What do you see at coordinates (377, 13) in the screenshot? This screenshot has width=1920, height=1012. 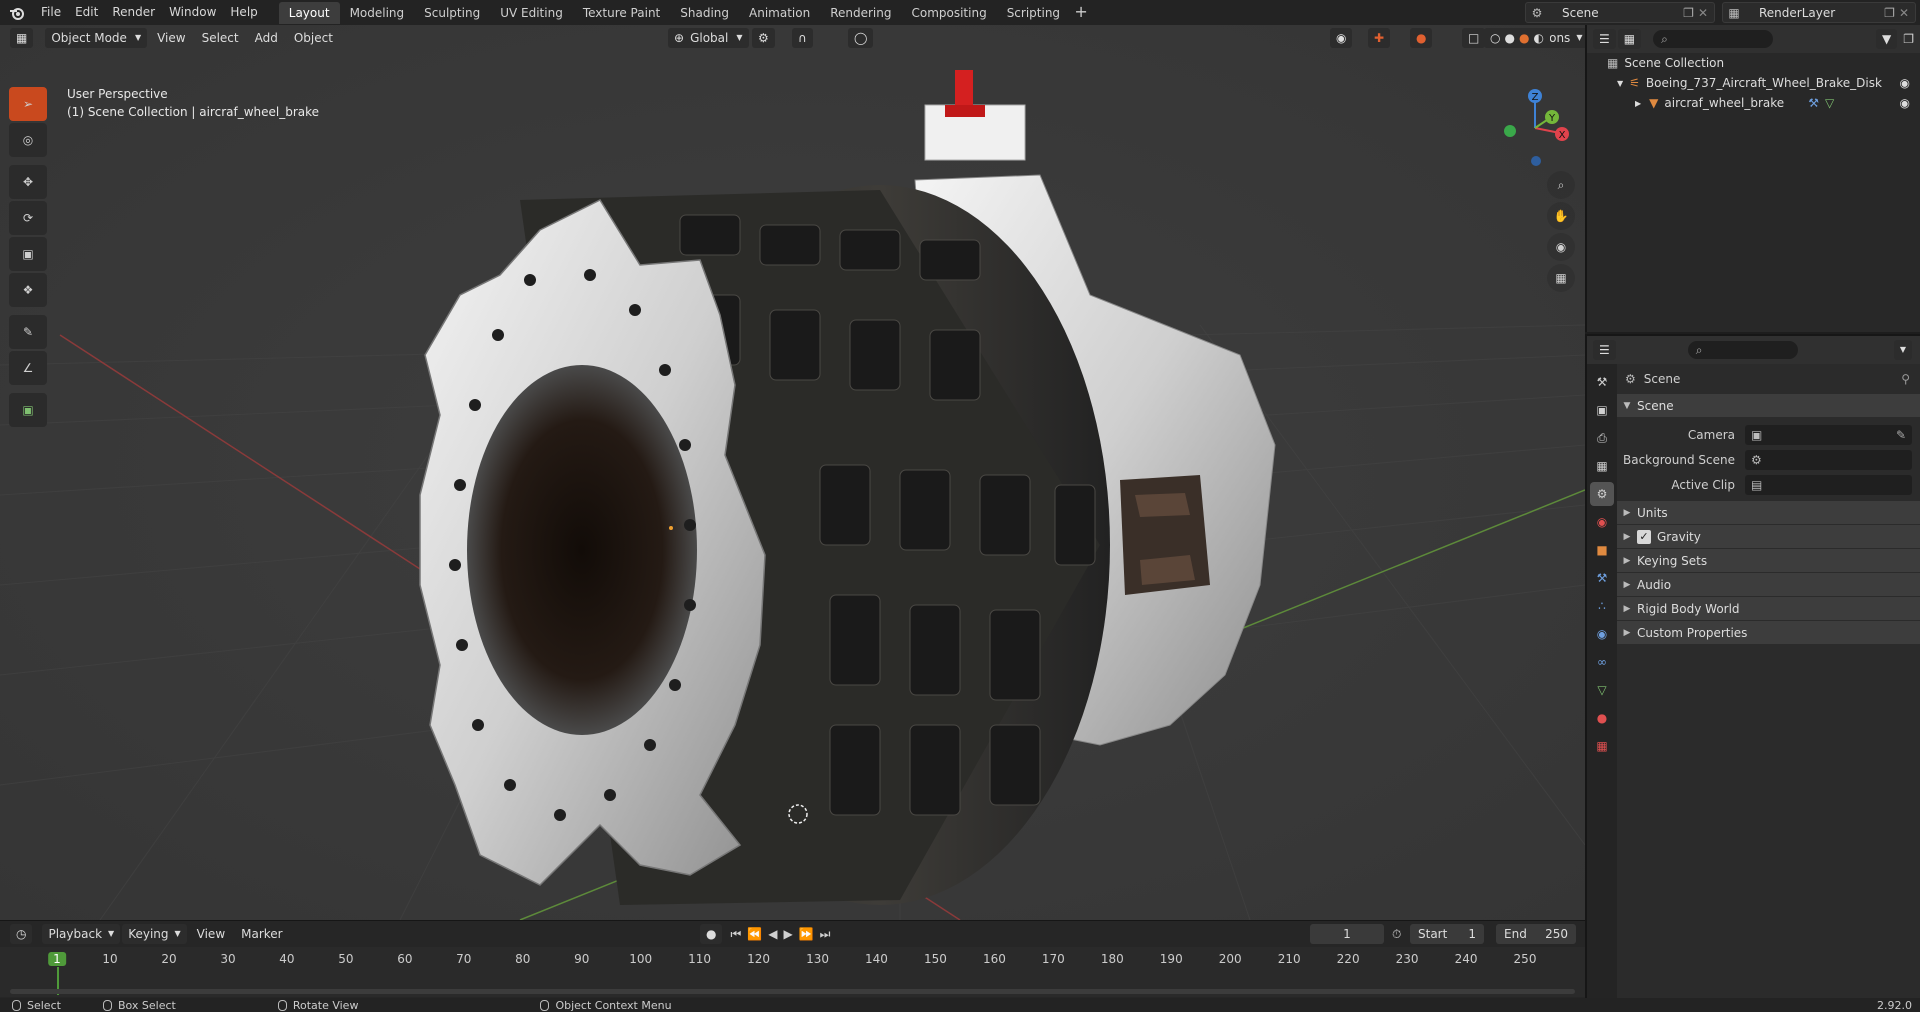 I see `tab-modeling: Modeling` at bounding box center [377, 13].